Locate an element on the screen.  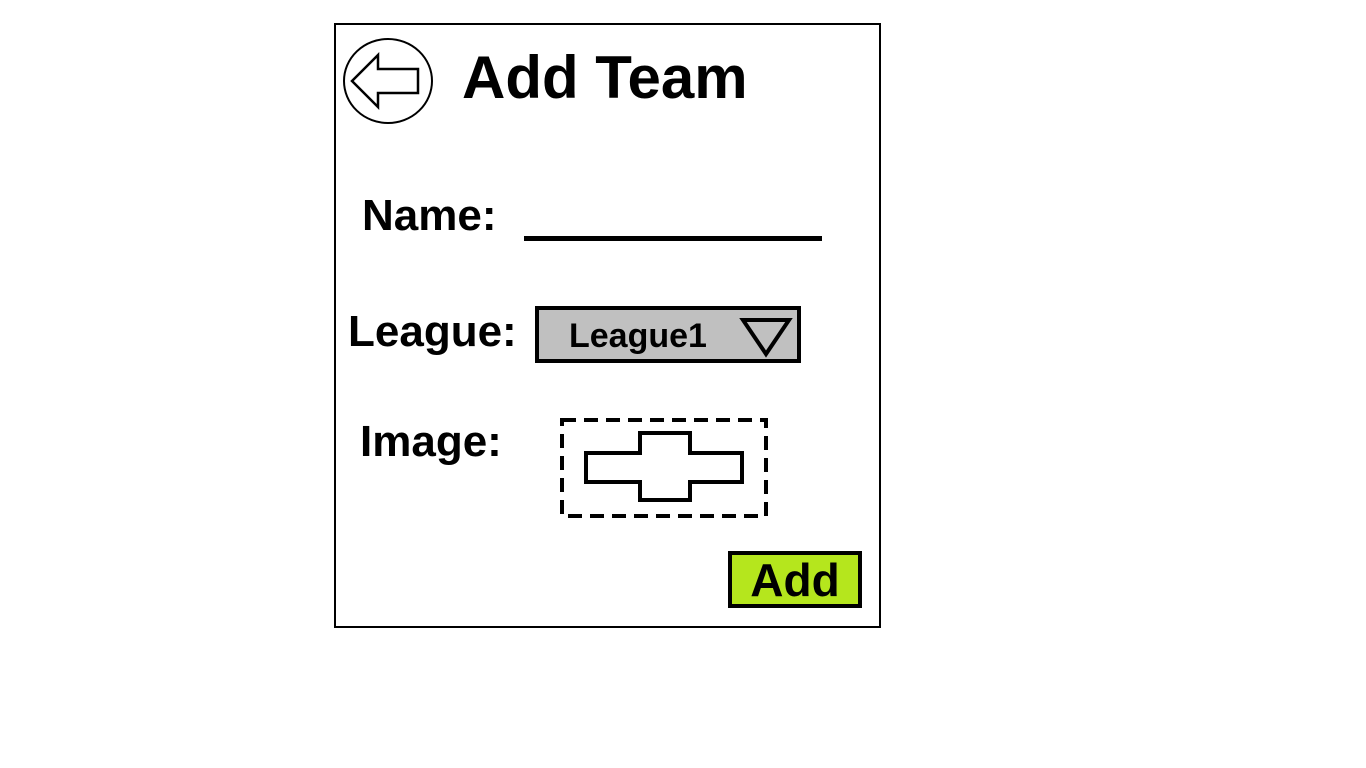
image-upload-area is located at coordinates (664, 468).